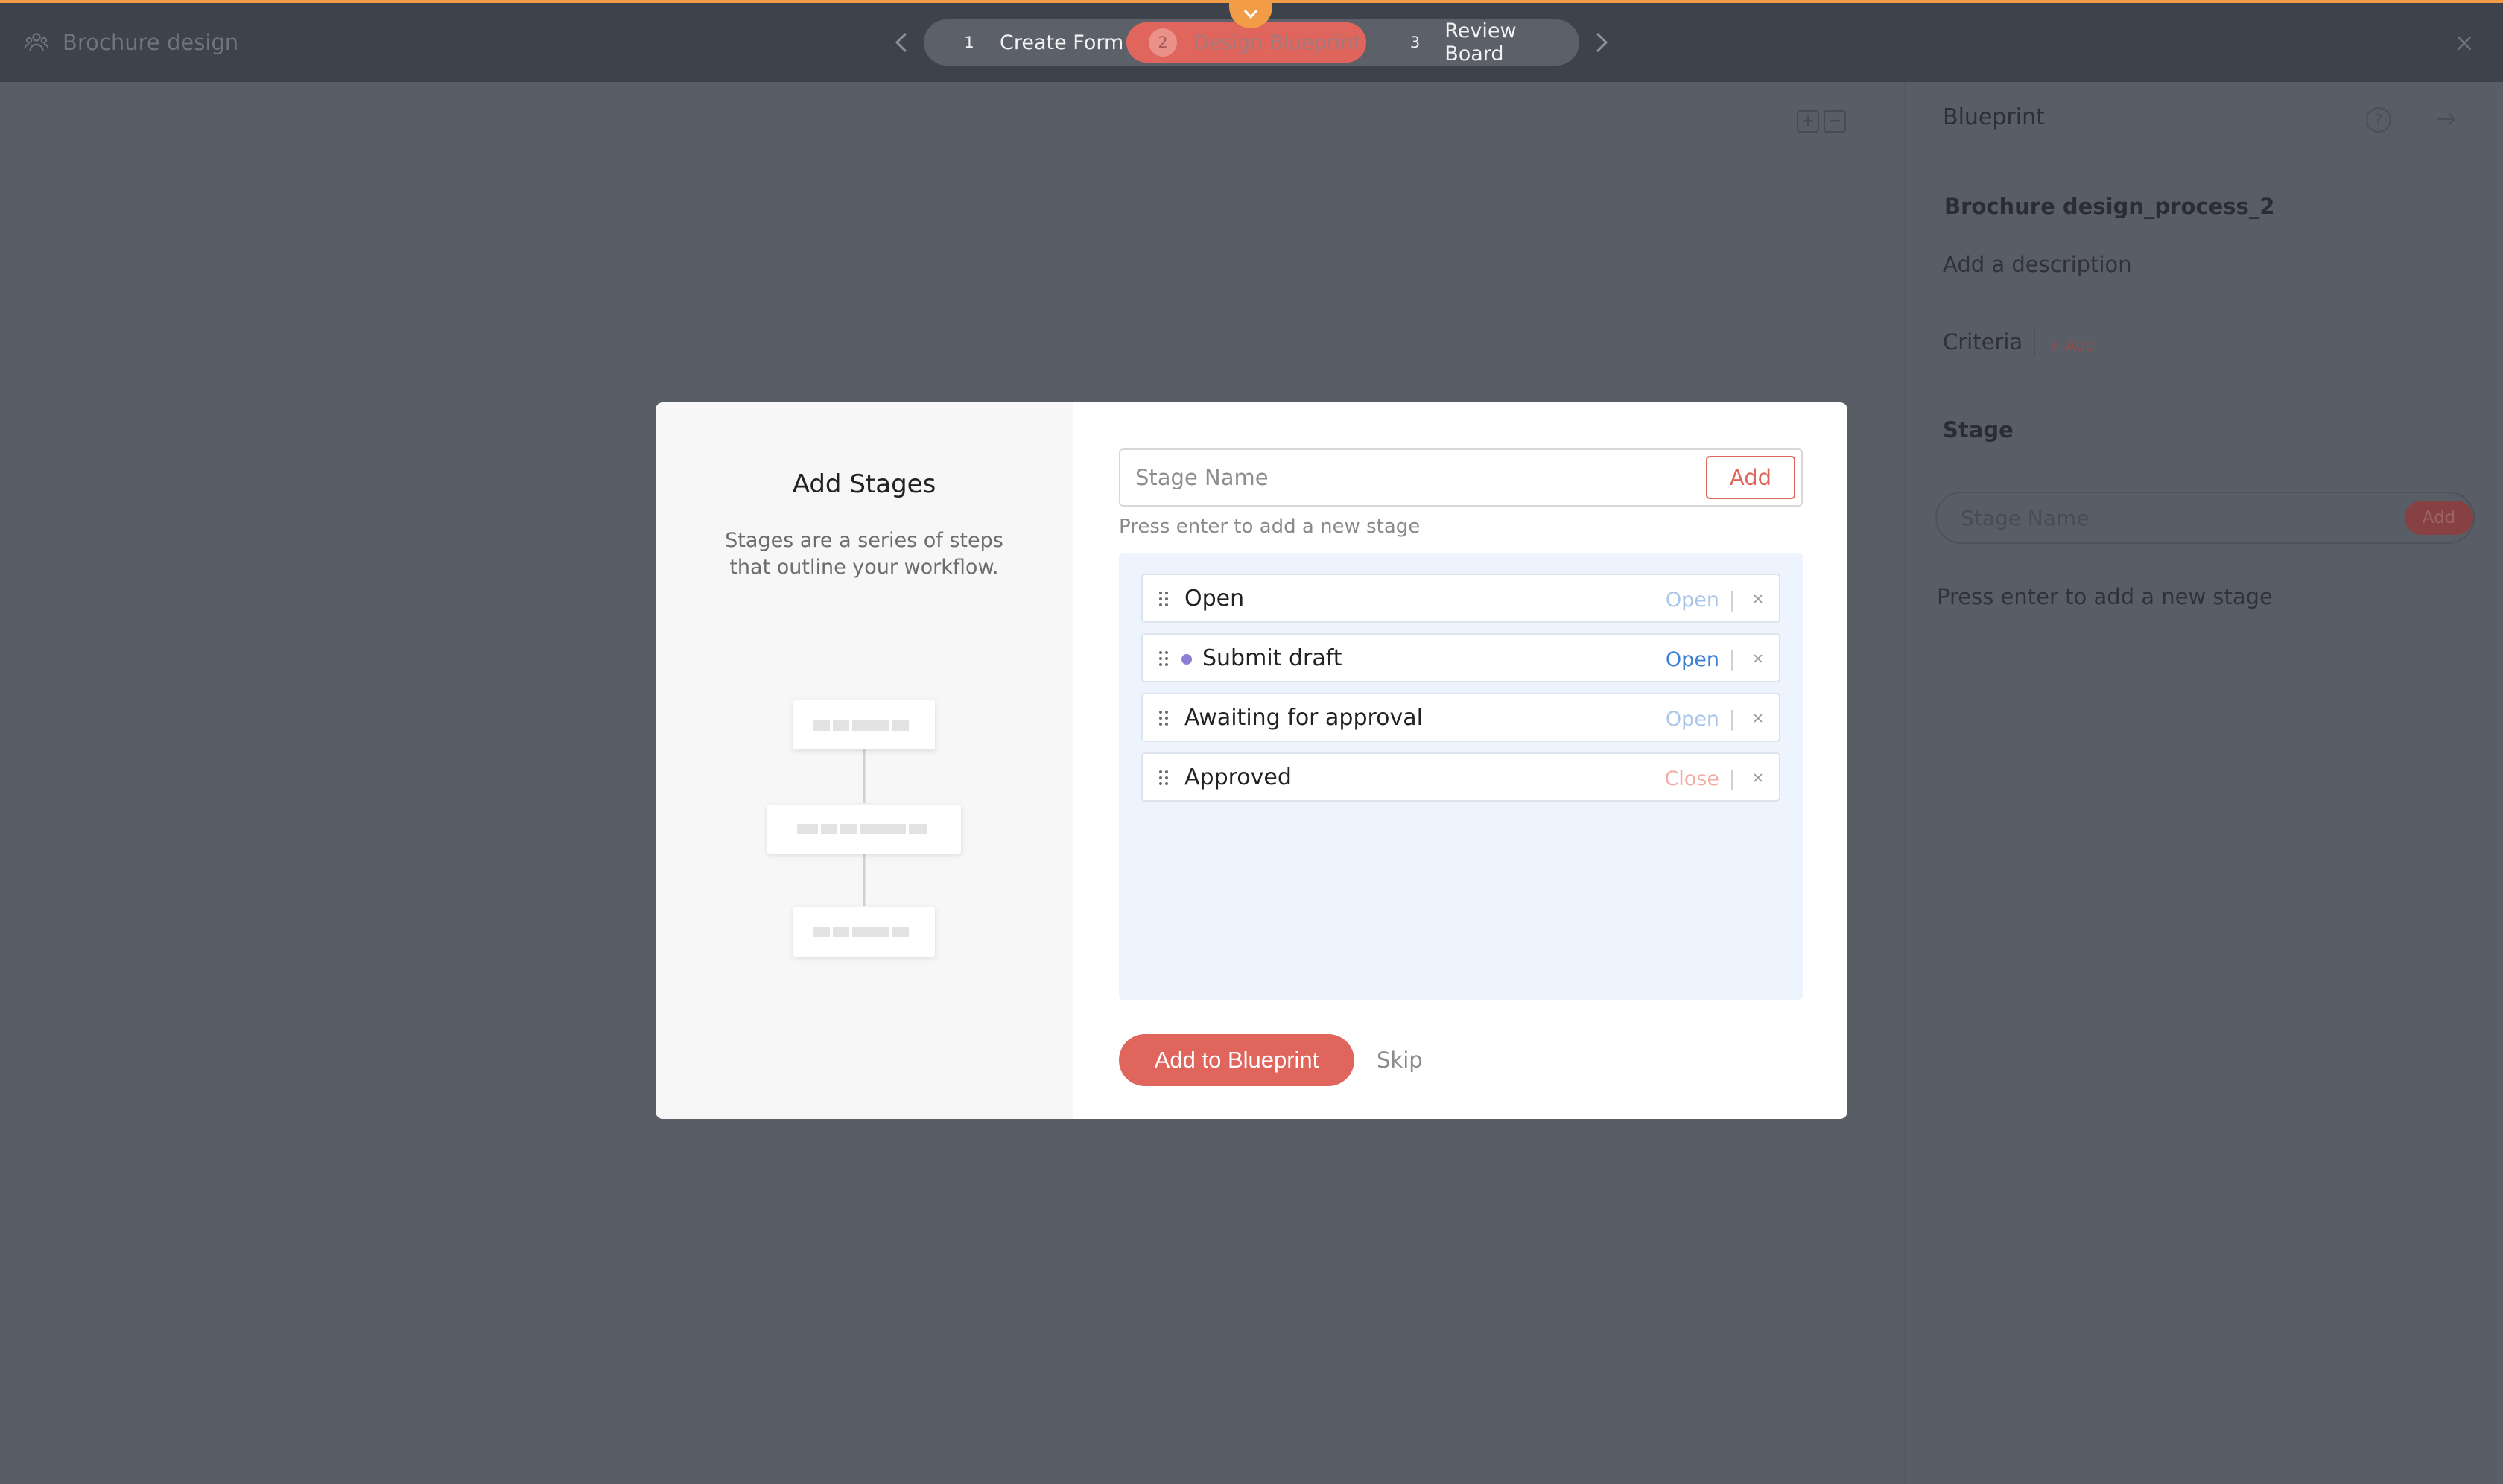  Describe the element at coordinates (2038, 265) in the screenshot. I see `add-description-link: Add a description` at that location.